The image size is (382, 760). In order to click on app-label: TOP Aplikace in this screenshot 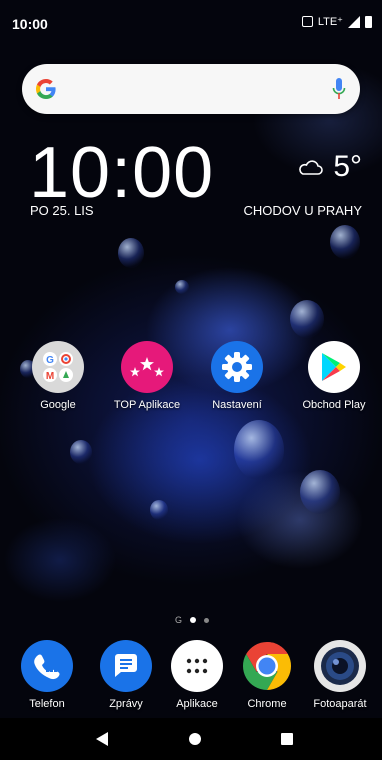, I will do `click(147, 405)`.